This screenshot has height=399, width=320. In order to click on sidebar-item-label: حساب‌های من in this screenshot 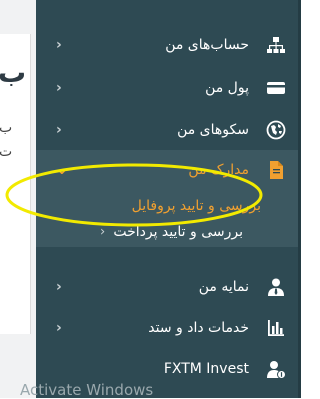, I will do `click(207, 45)`.